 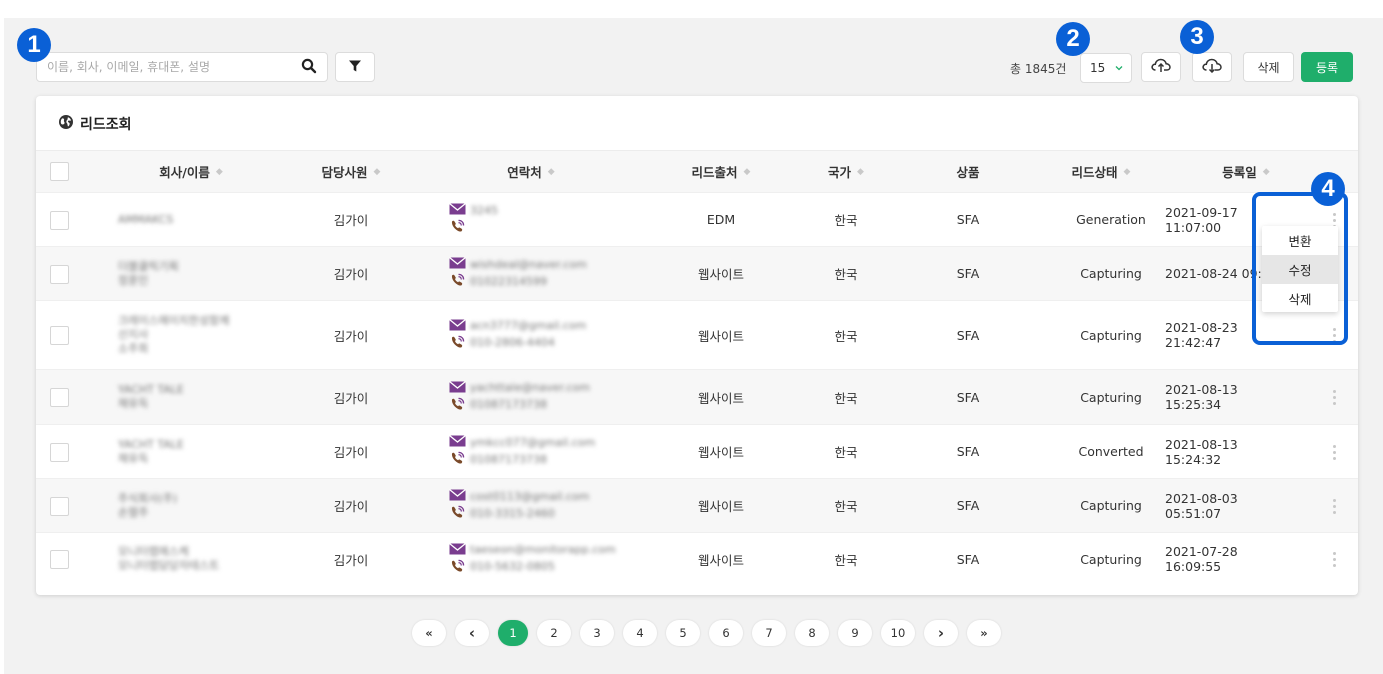 What do you see at coordinates (640, 633) in the screenshot?
I see `page-button-4: 4` at bounding box center [640, 633].